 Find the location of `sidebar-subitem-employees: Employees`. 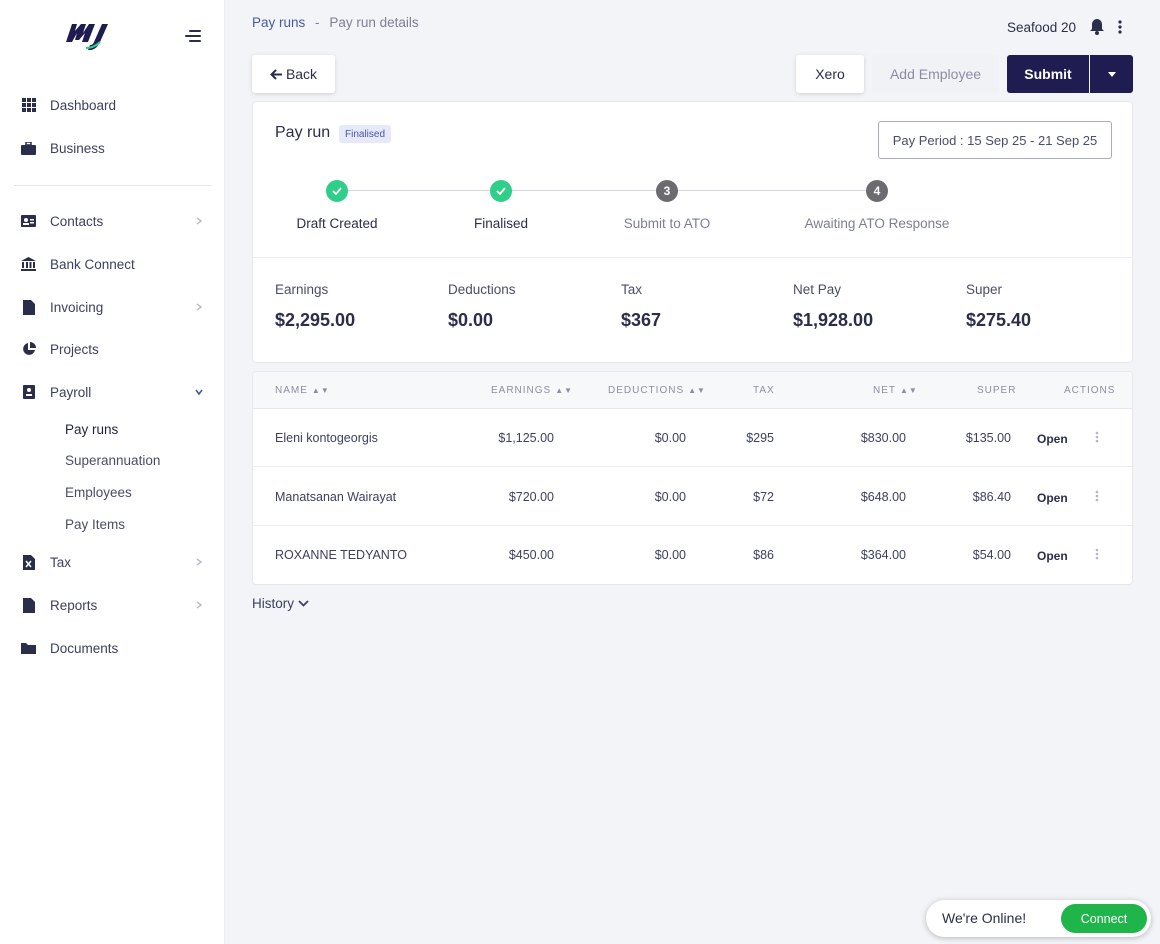

sidebar-subitem-employees: Employees is located at coordinates (98, 492).